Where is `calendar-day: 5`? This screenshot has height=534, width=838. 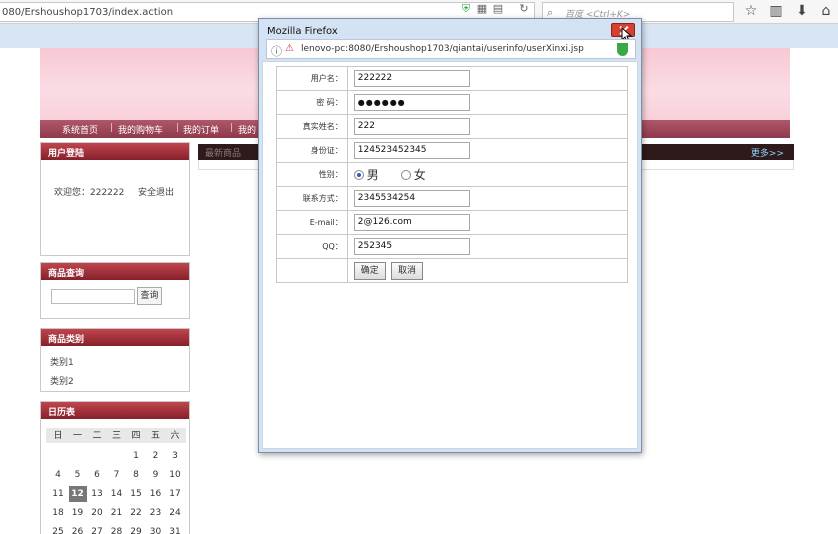
calendar-day: 5 is located at coordinates (78, 475).